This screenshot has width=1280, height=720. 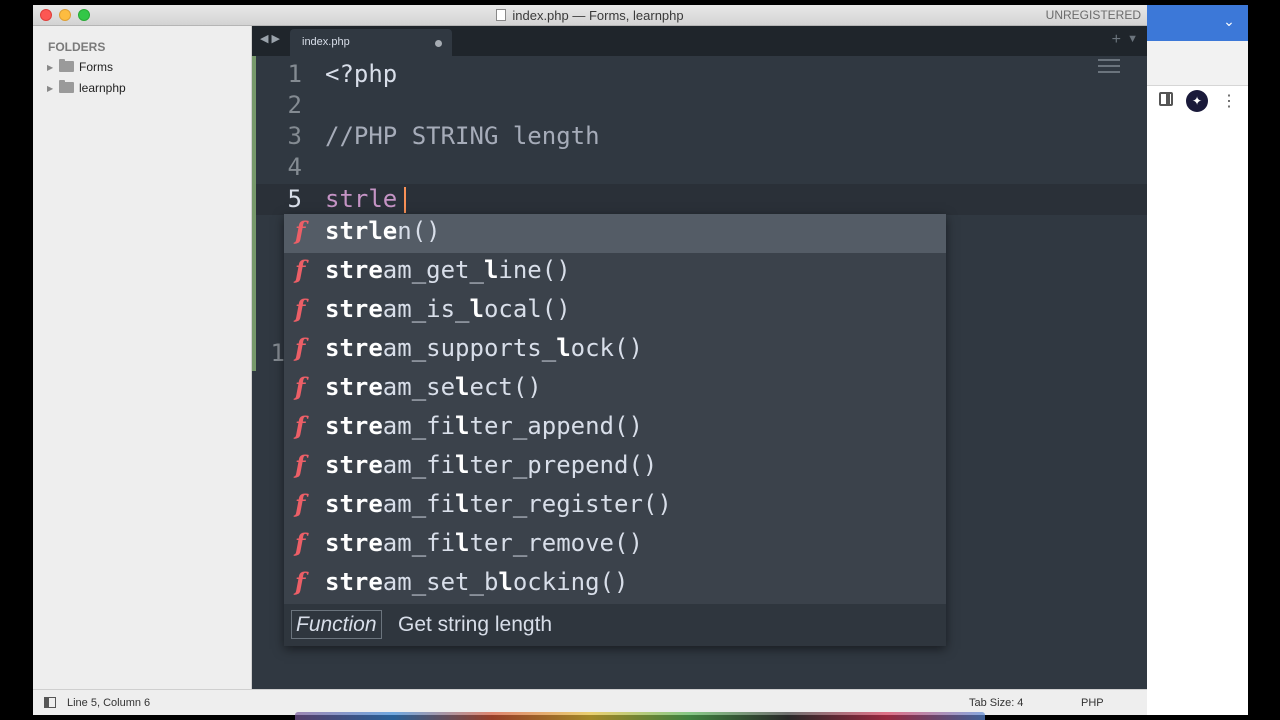 I want to click on folder-label: Forms, so click(x=96, y=67).